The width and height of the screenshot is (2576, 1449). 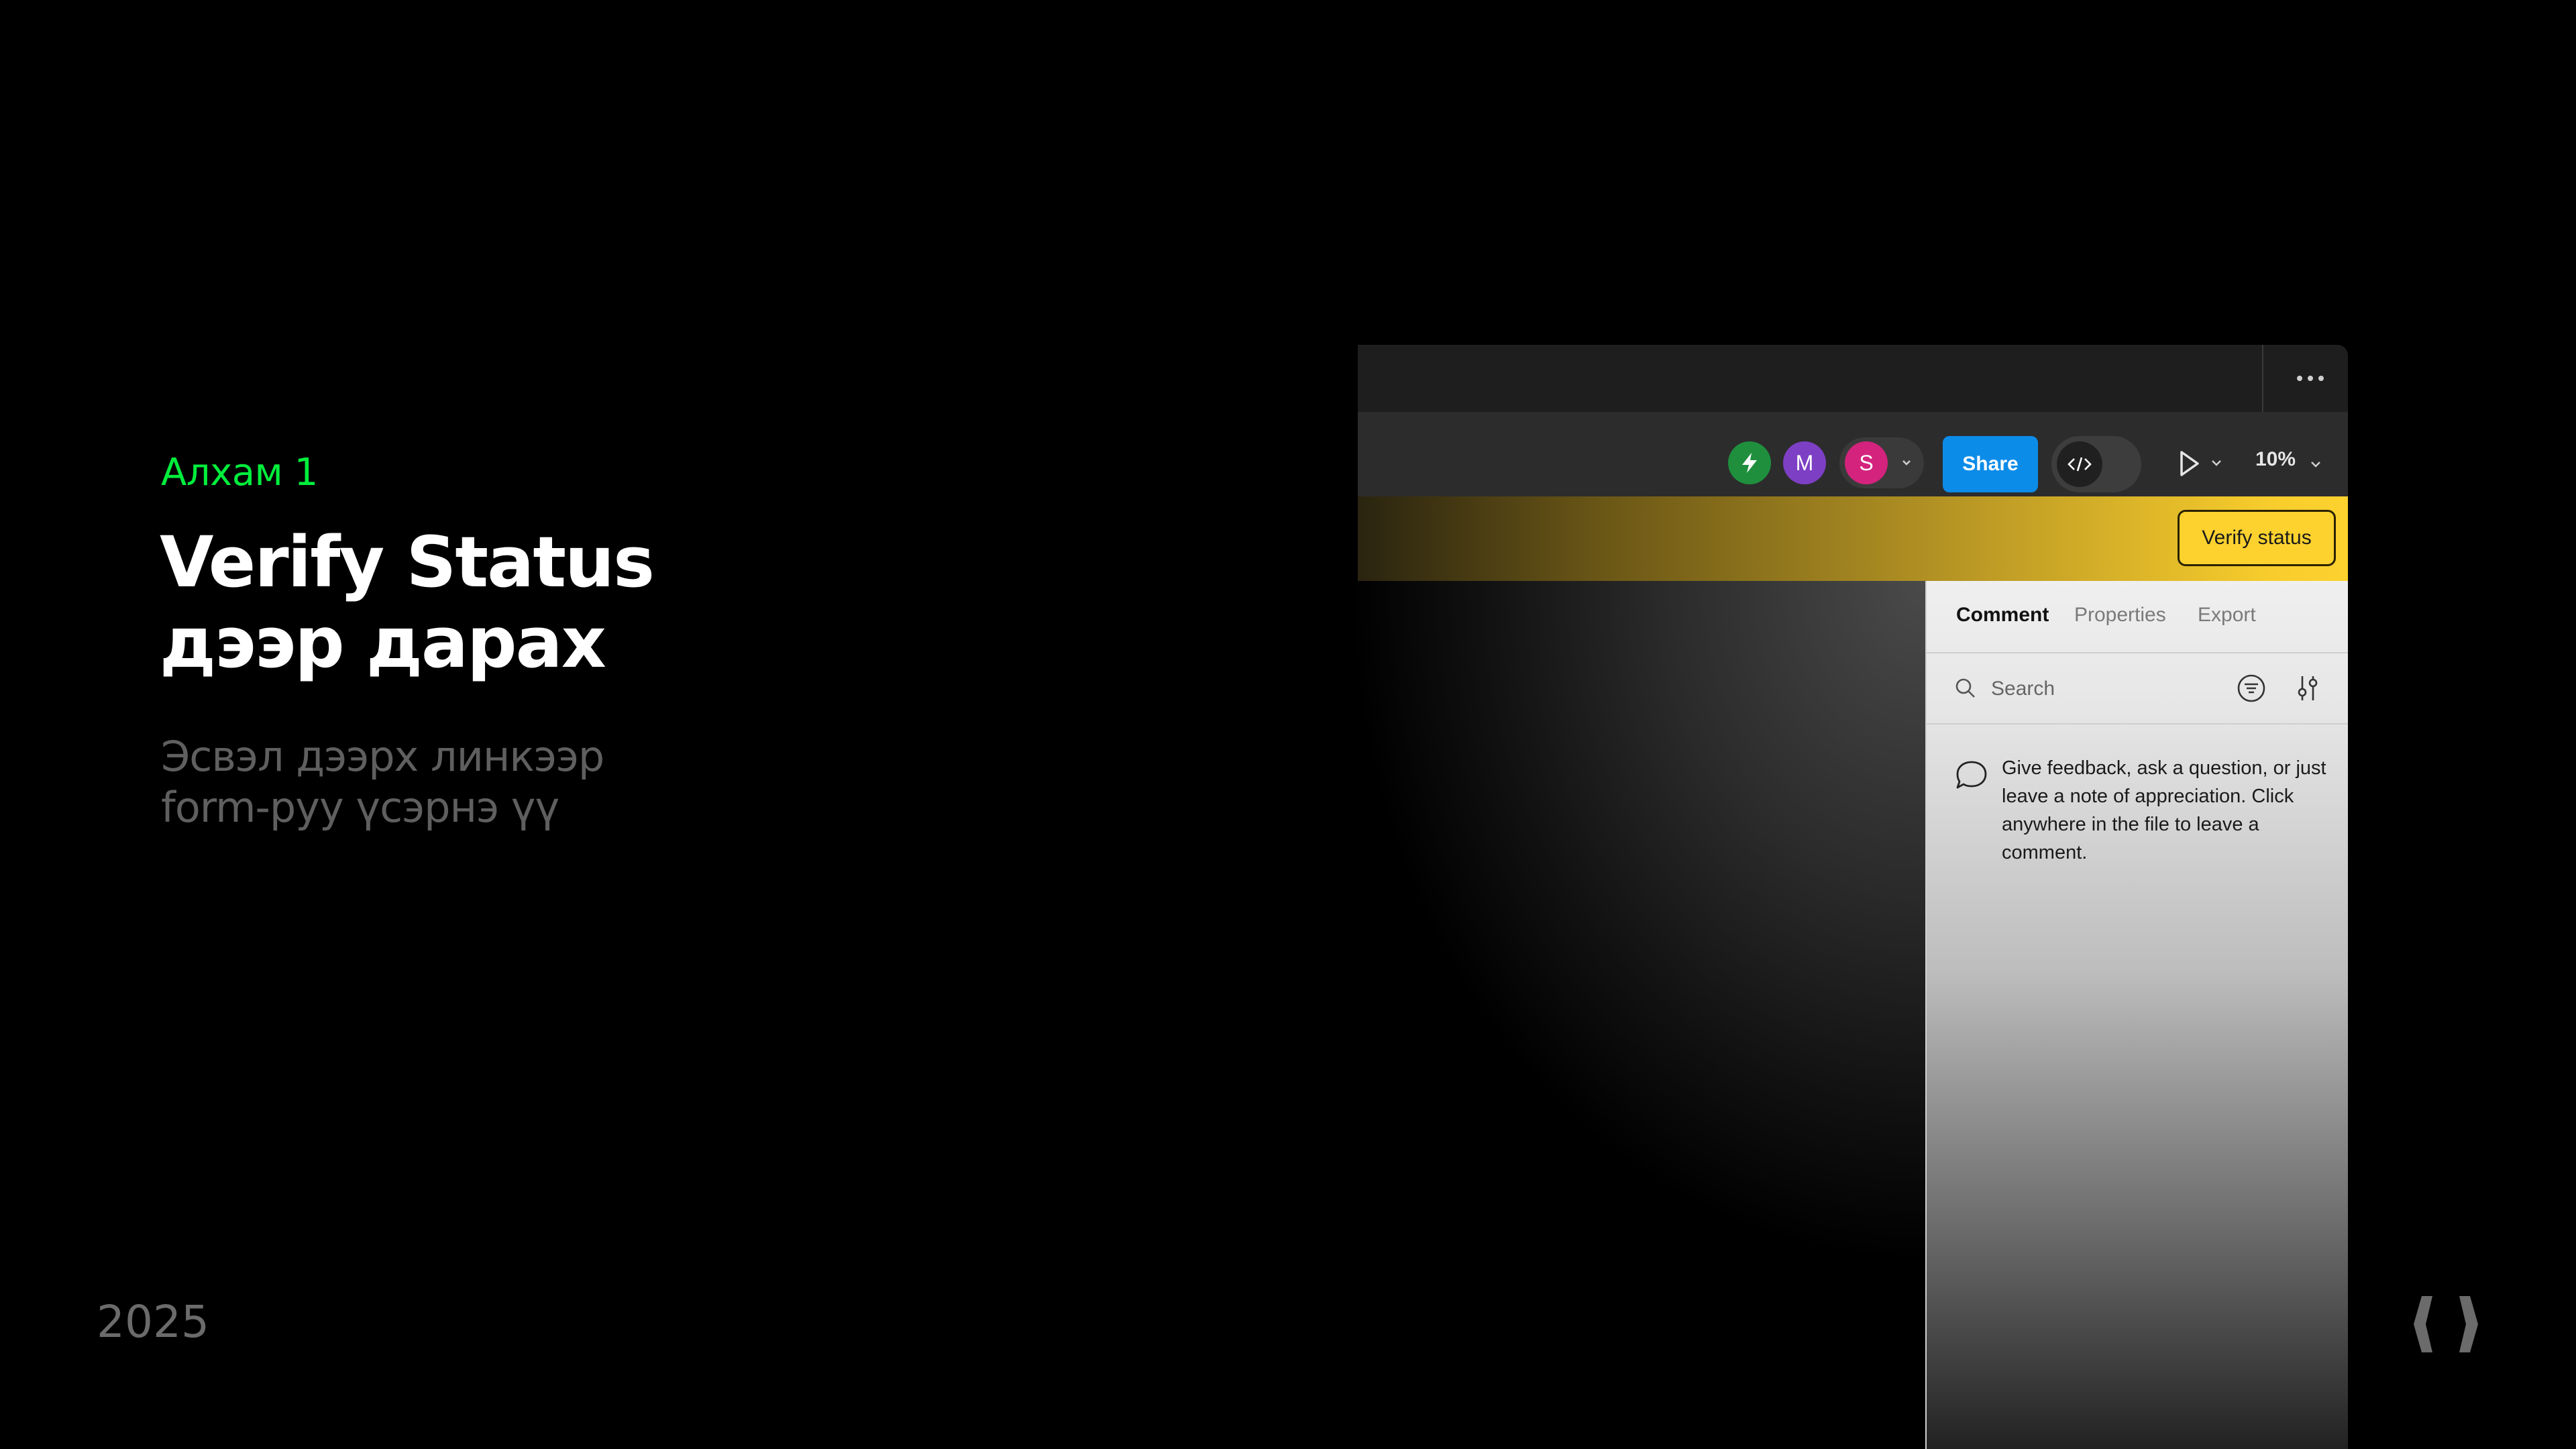 I want to click on comment-search-row, so click(x=2137, y=688).